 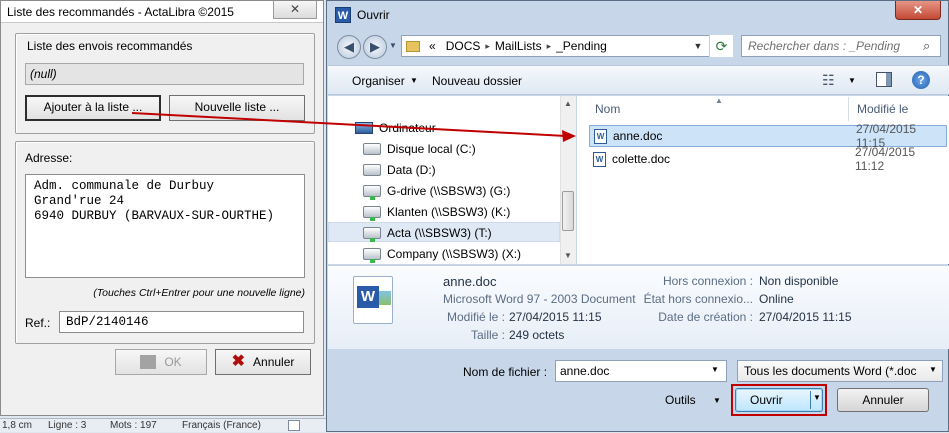 What do you see at coordinates (805, 317) in the screenshot?
I see `detail-created-value: 27/04/2015 11:15` at bounding box center [805, 317].